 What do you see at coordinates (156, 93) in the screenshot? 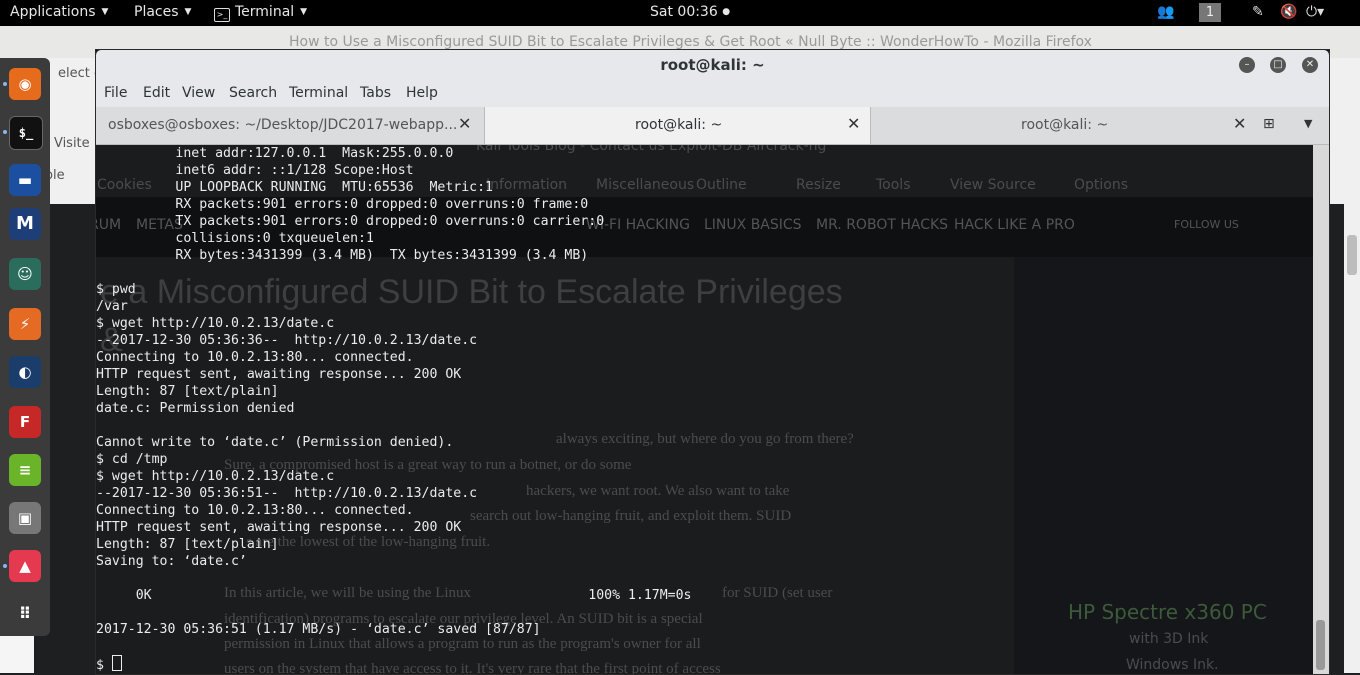
I see `menu-edit: Edit` at bounding box center [156, 93].